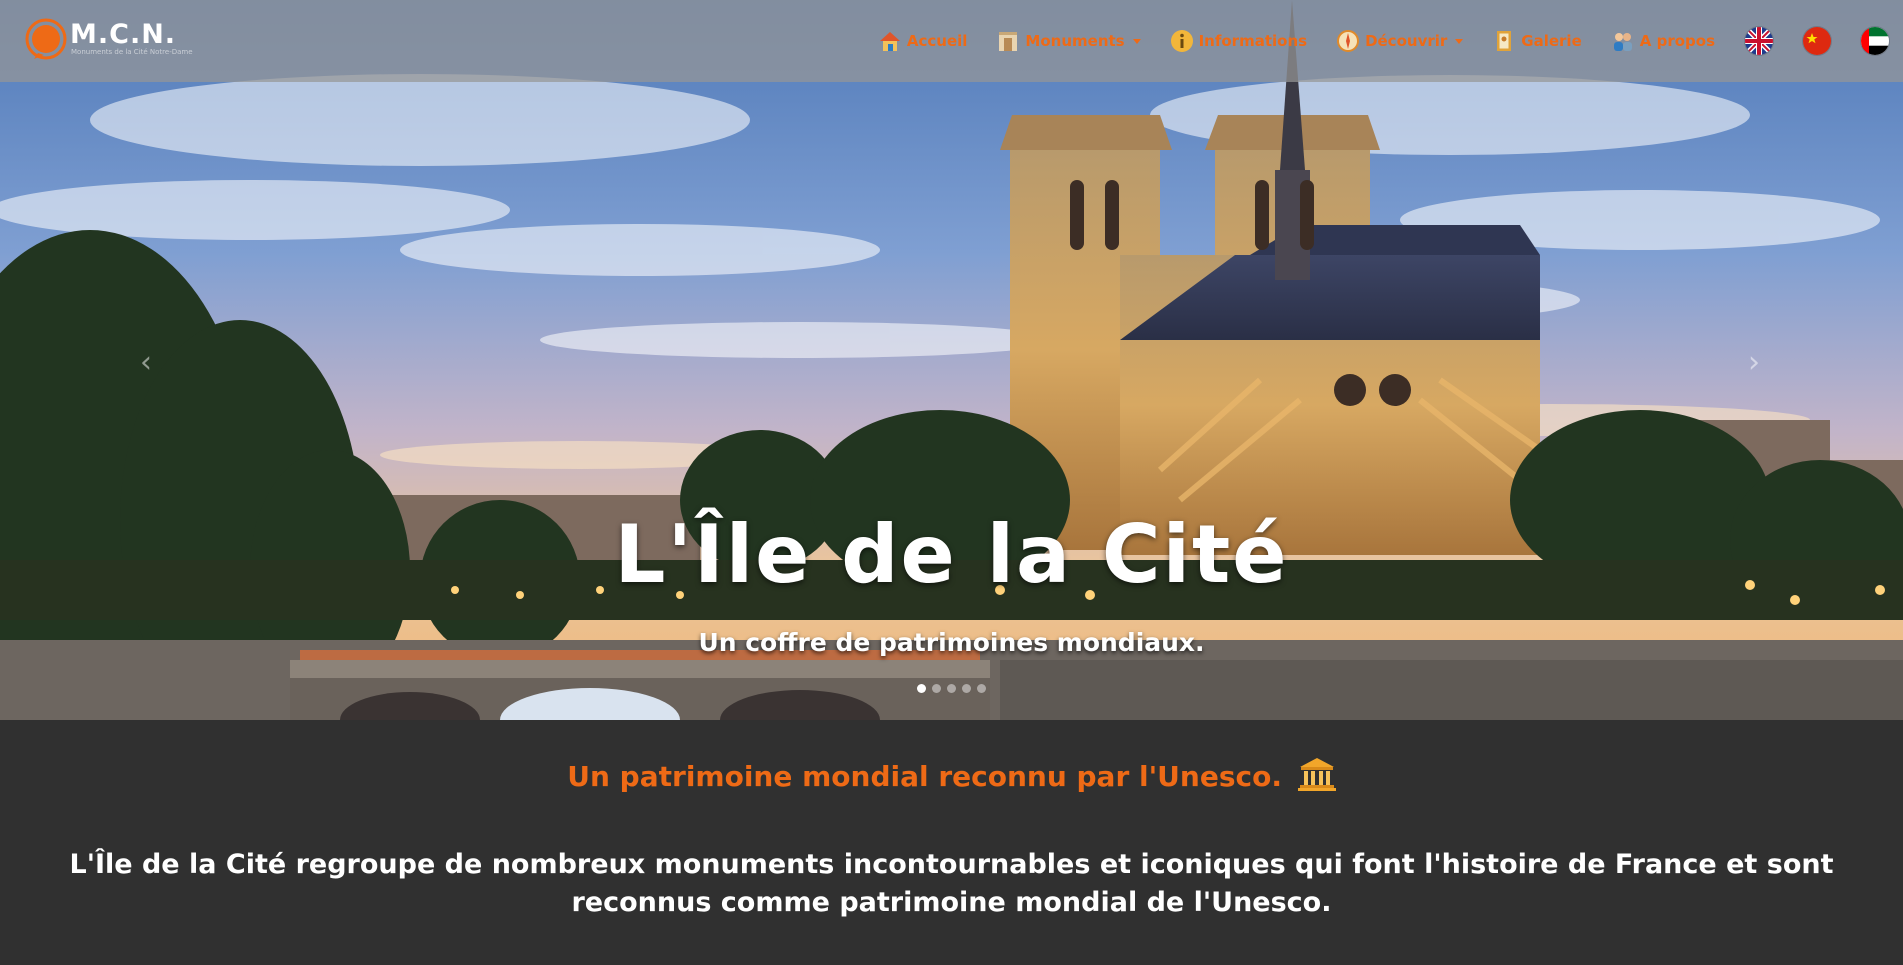 Image resolution: width=1903 pixels, height=965 pixels. I want to click on brand-subtitle: Monuments de la Cité Notre-Dame, so click(132, 52).